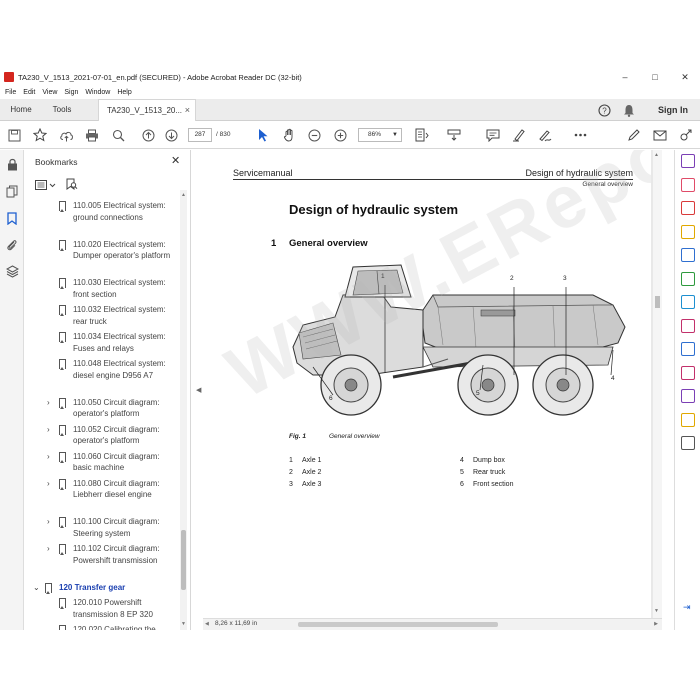 Image resolution: width=700 pixels, height=700 pixels. Describe the element at coordinates (688, 161) in the screenshot. I see `search-tool-icon` at that location.